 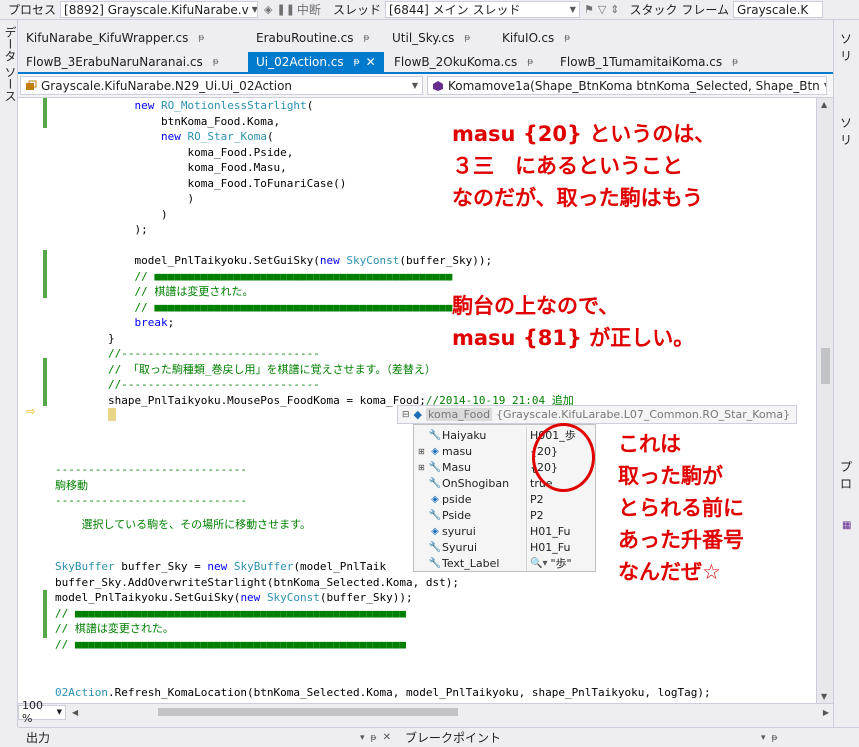 I want to click on scroll-left-icon: ◀, so click(x=75, y=712).